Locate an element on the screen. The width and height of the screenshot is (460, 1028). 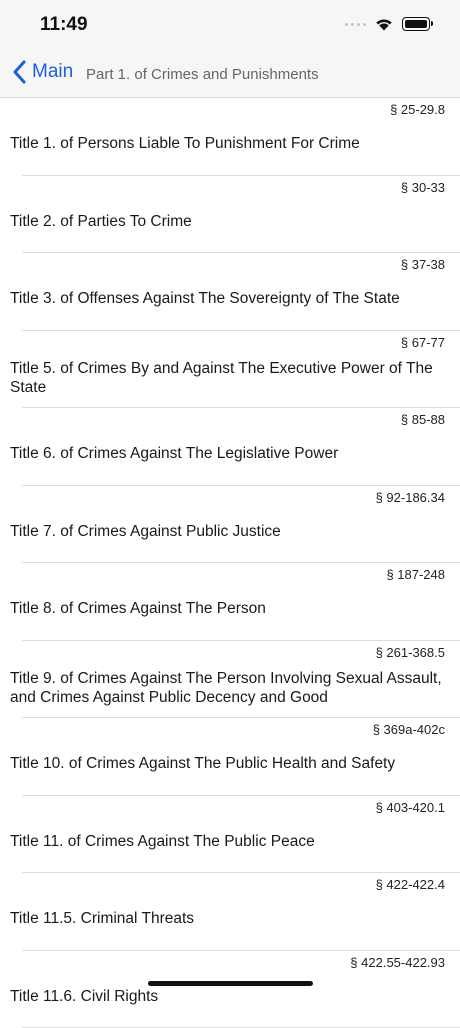
section-range: § 369a-402c is located at coordinates (409, 729).